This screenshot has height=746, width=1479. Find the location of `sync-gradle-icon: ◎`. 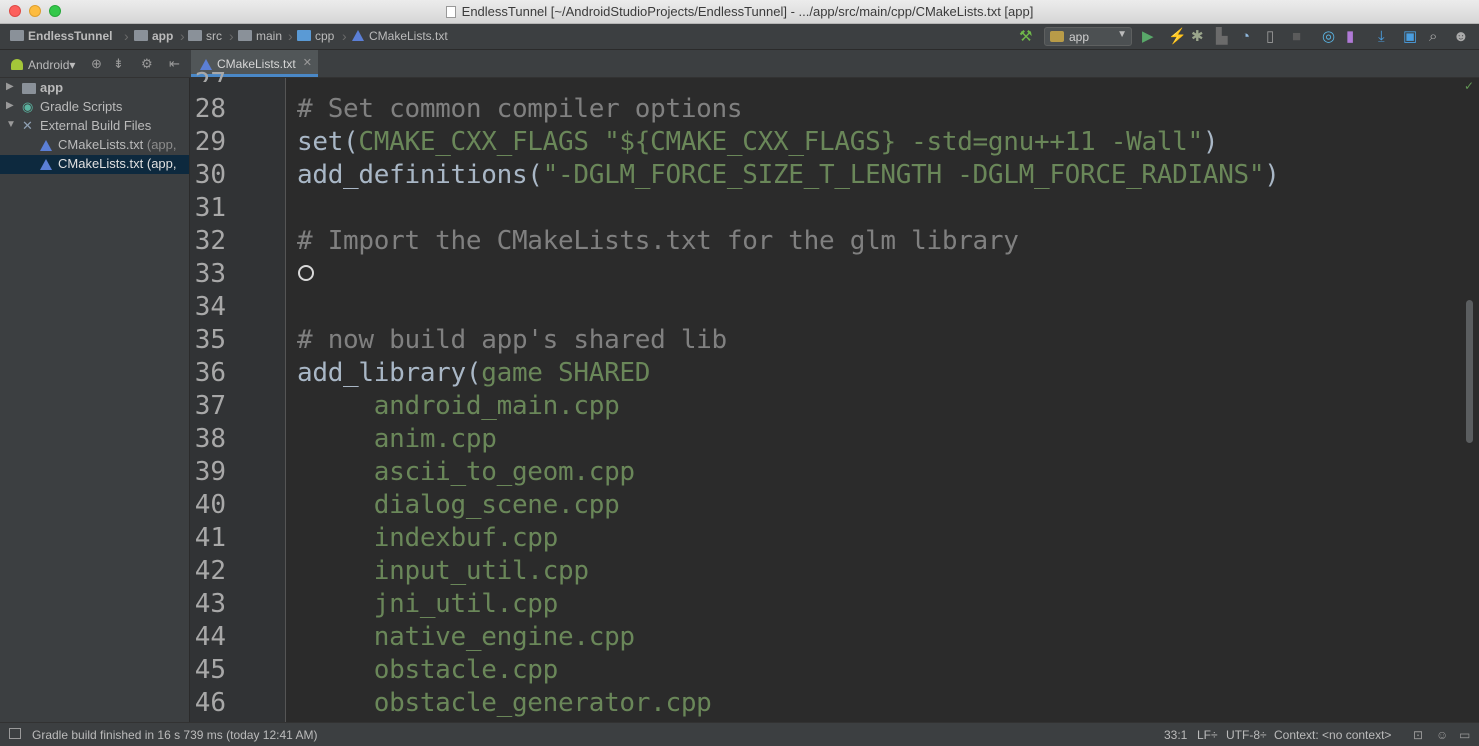

sync-gradle-icon: ◎ is located at coordinates (1328, 37).